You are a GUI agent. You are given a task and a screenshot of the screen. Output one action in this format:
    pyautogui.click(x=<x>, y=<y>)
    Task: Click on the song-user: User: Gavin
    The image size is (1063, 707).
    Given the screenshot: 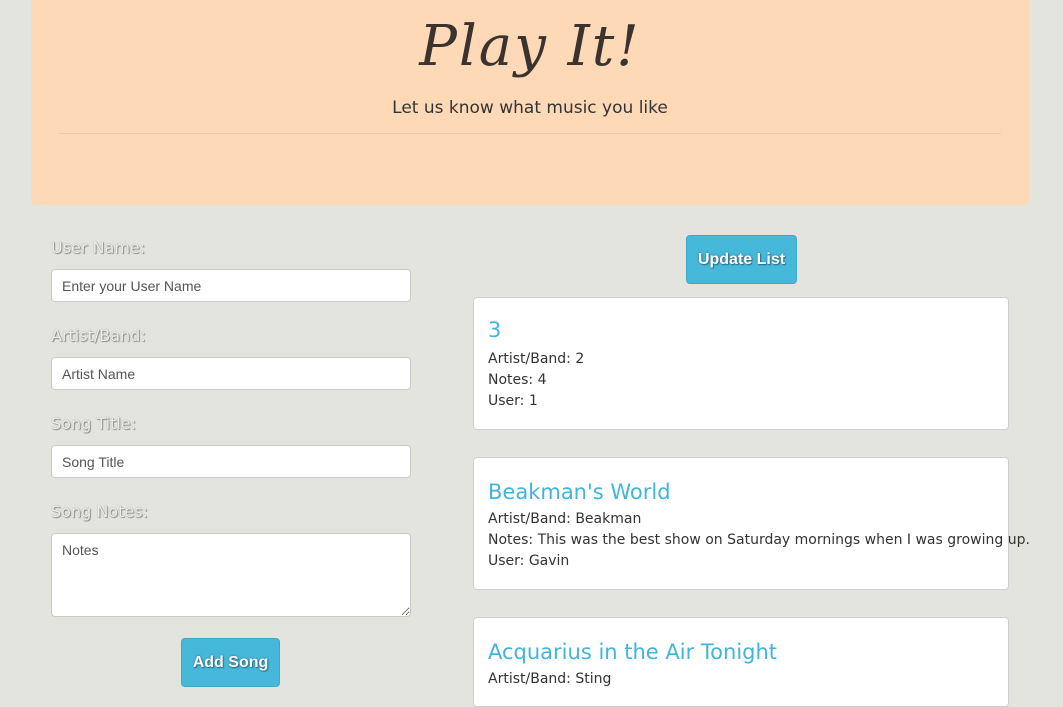 What is the action you would take?
    pyautogui.click(x=529, y=561)
    